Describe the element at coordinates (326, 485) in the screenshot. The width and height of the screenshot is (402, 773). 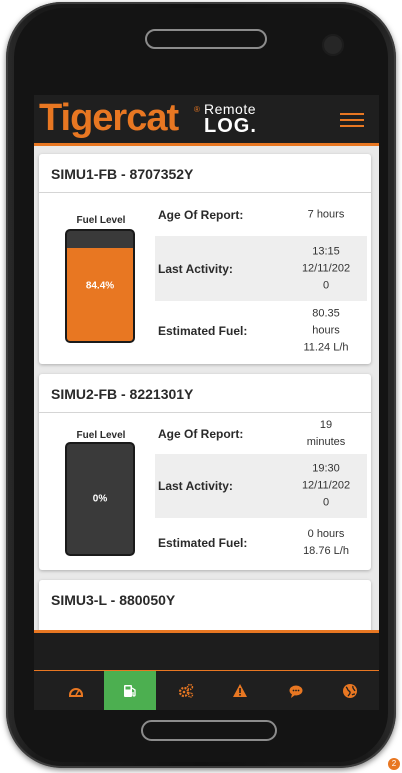
I see `info-value: 19:30 12/11/202 0` at that location.